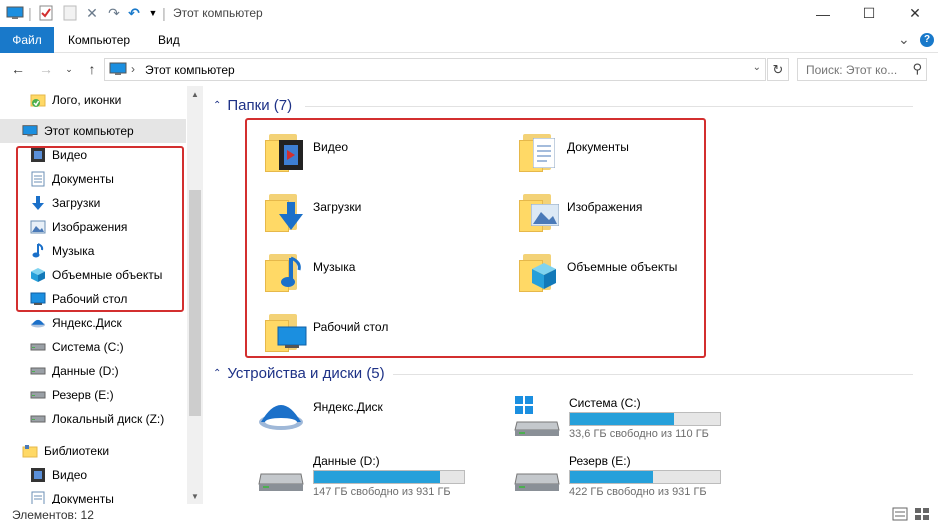 This screenshot has height=525, width=938. Describe the element at coordinates (644, 217) in the screenshot. I see `folder-pictures: Изображения` at that location.